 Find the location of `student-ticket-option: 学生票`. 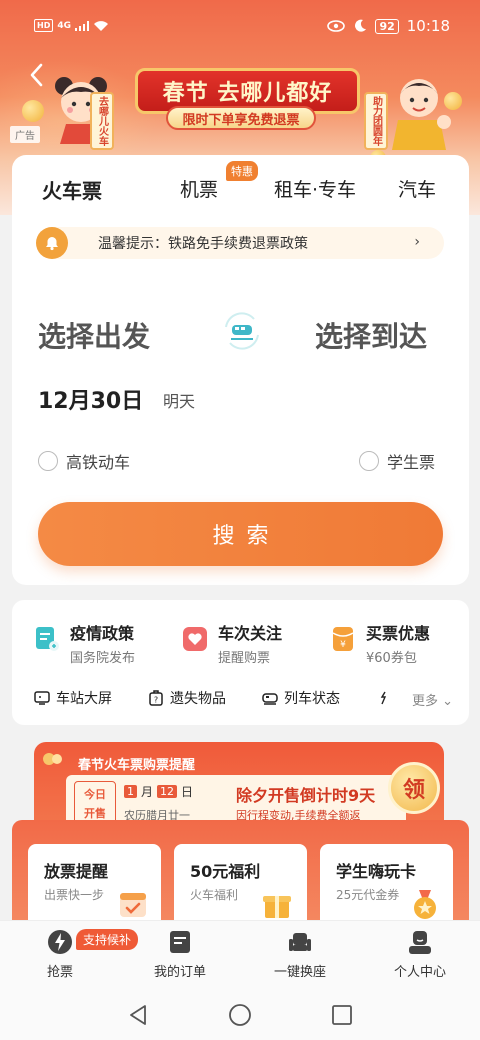

student-ticket-option: 学生票 is located at coordinates (397, 461).